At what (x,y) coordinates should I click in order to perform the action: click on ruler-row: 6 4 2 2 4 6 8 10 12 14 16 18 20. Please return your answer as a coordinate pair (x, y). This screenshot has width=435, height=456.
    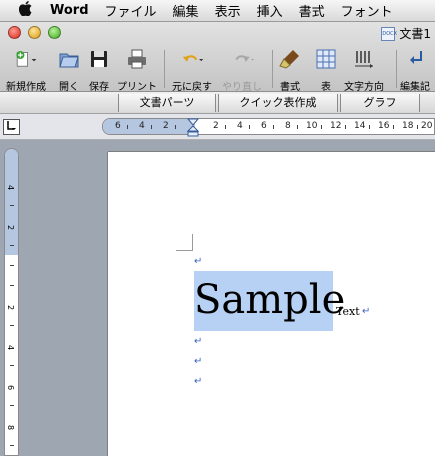
    Looking at the image, I should click on (217, 127).